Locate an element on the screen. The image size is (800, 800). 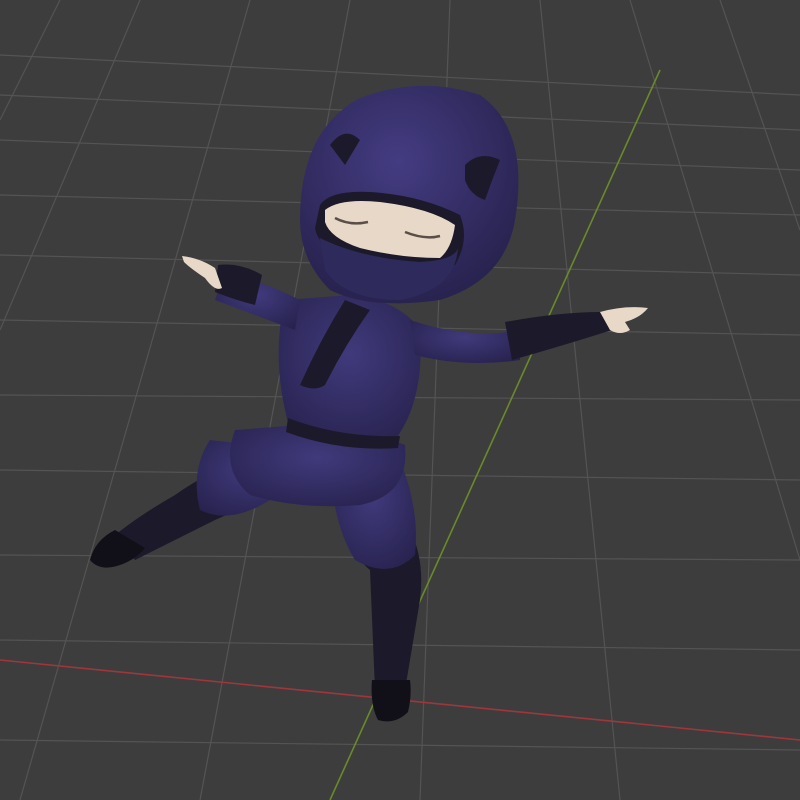
right-glove is located at coordinates (558, 336).